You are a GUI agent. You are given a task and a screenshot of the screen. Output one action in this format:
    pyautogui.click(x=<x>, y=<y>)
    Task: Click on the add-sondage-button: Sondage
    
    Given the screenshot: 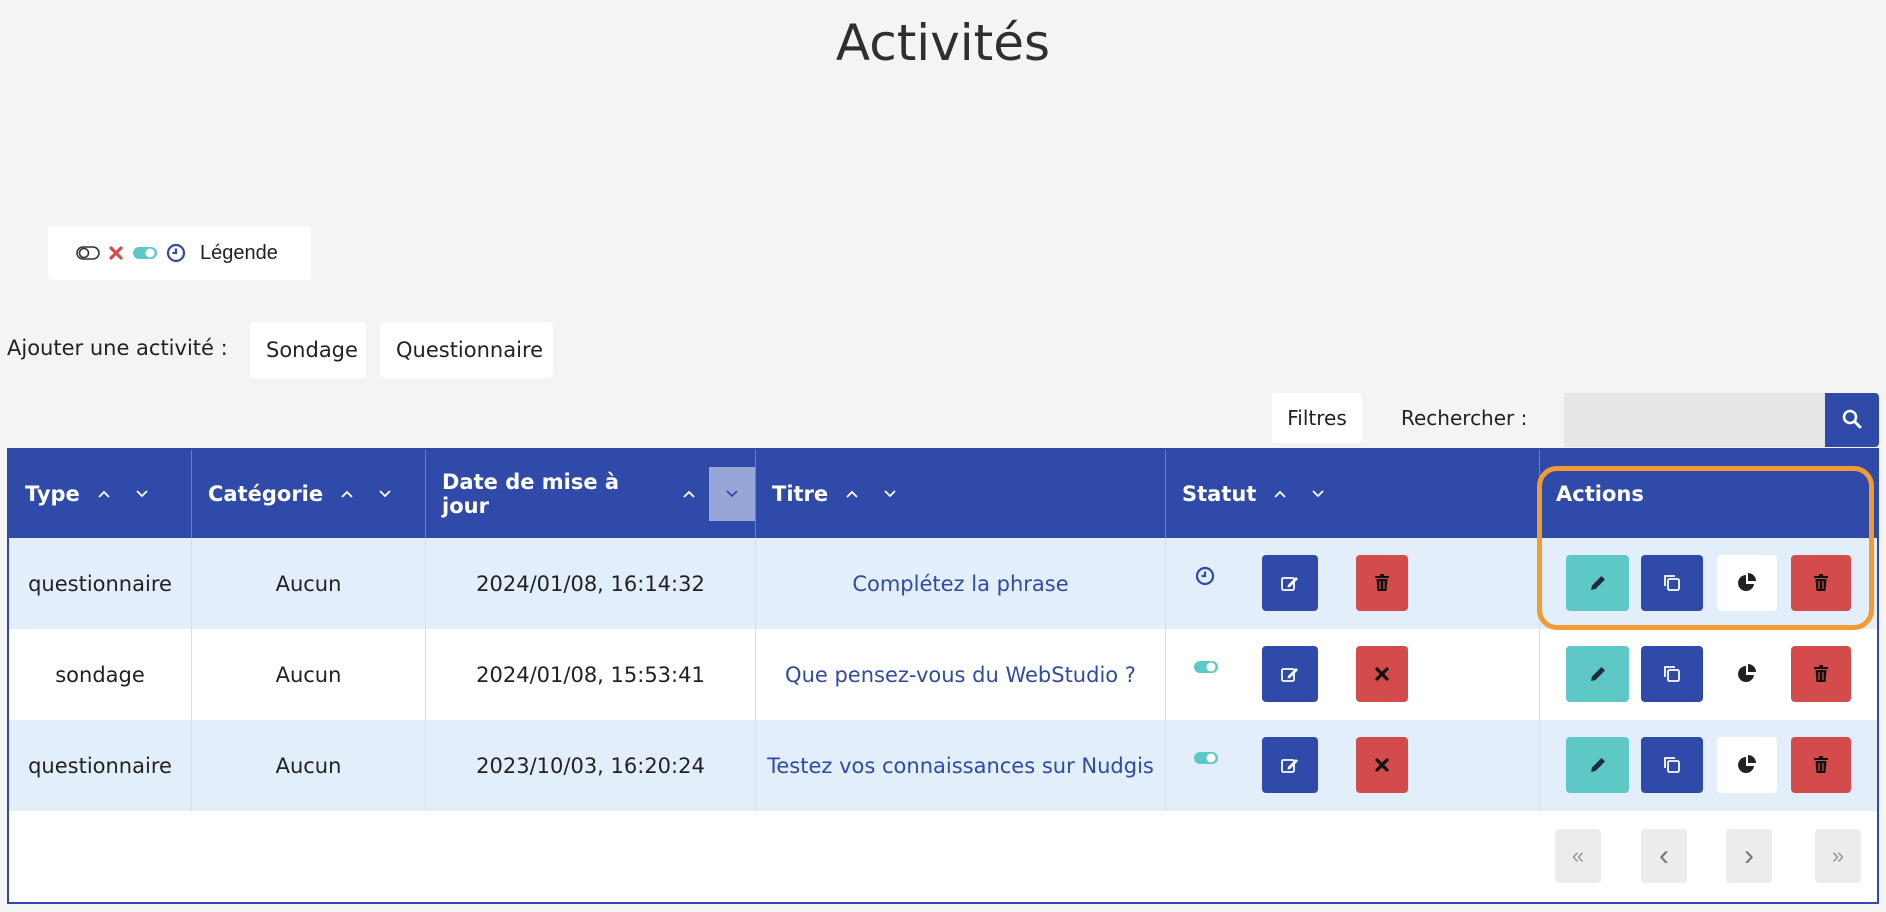 What is the action you would take?
    pyautogui.click(x=308, y=350)
    